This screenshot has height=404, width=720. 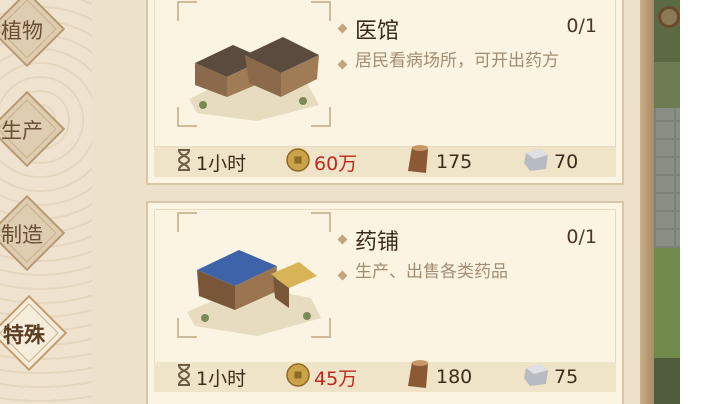 What do you see at coordinates (385, 162) in the screenshot?
I see `cost-bar: 1小时 60万 175 70` at bounding box center [385, 162].